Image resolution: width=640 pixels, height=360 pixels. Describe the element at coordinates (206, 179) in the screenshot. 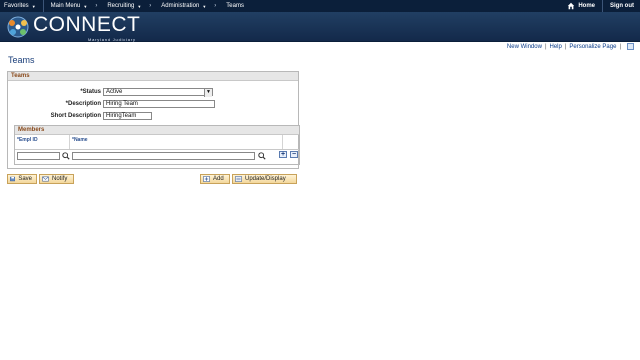

I see `add-icon` at that location.